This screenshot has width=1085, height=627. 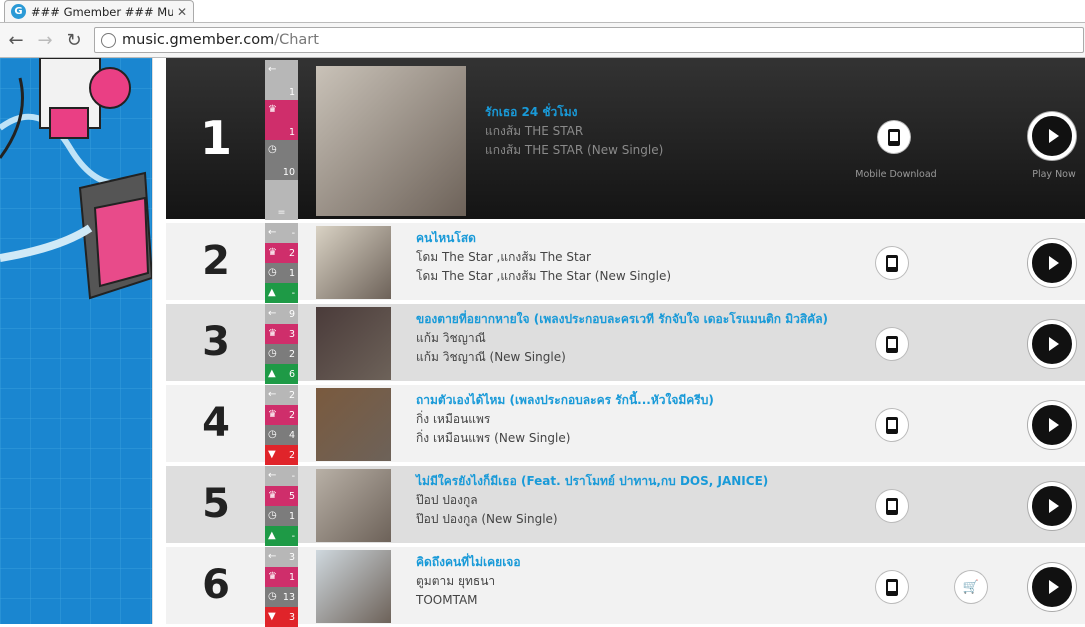 I want to click on previous-position-value: 2, so click(x=291, y=395).